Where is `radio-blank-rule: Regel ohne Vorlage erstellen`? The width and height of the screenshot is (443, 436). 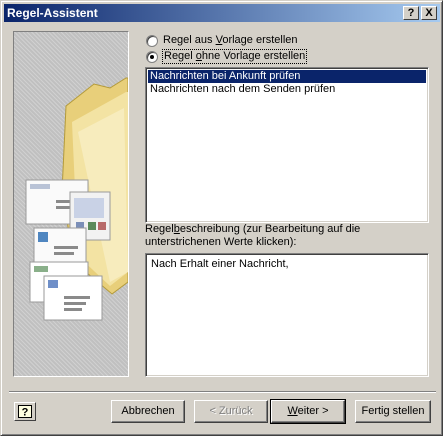
radio-blank-rule: Regel ohne Vorlage erstellen is located at coordinates (227, 56).